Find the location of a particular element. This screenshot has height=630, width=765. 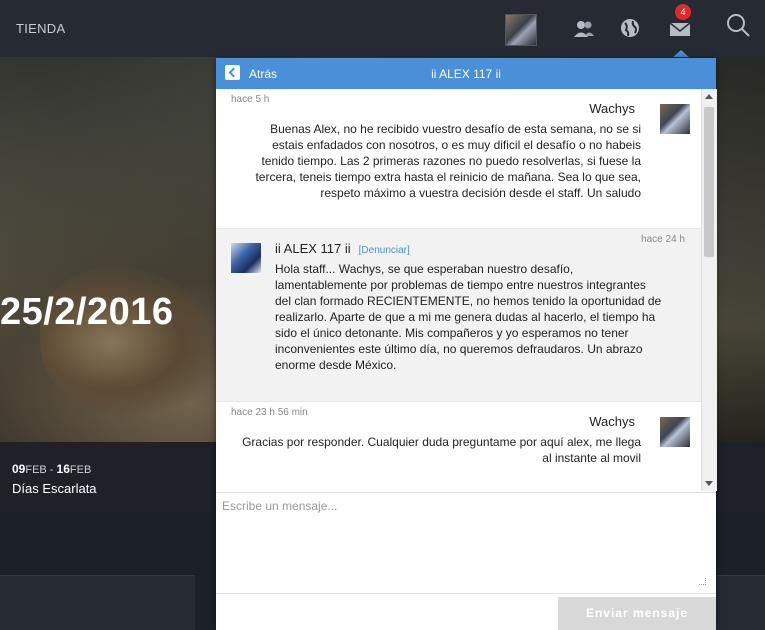

globe-icon is located at coordinates (630, 29).